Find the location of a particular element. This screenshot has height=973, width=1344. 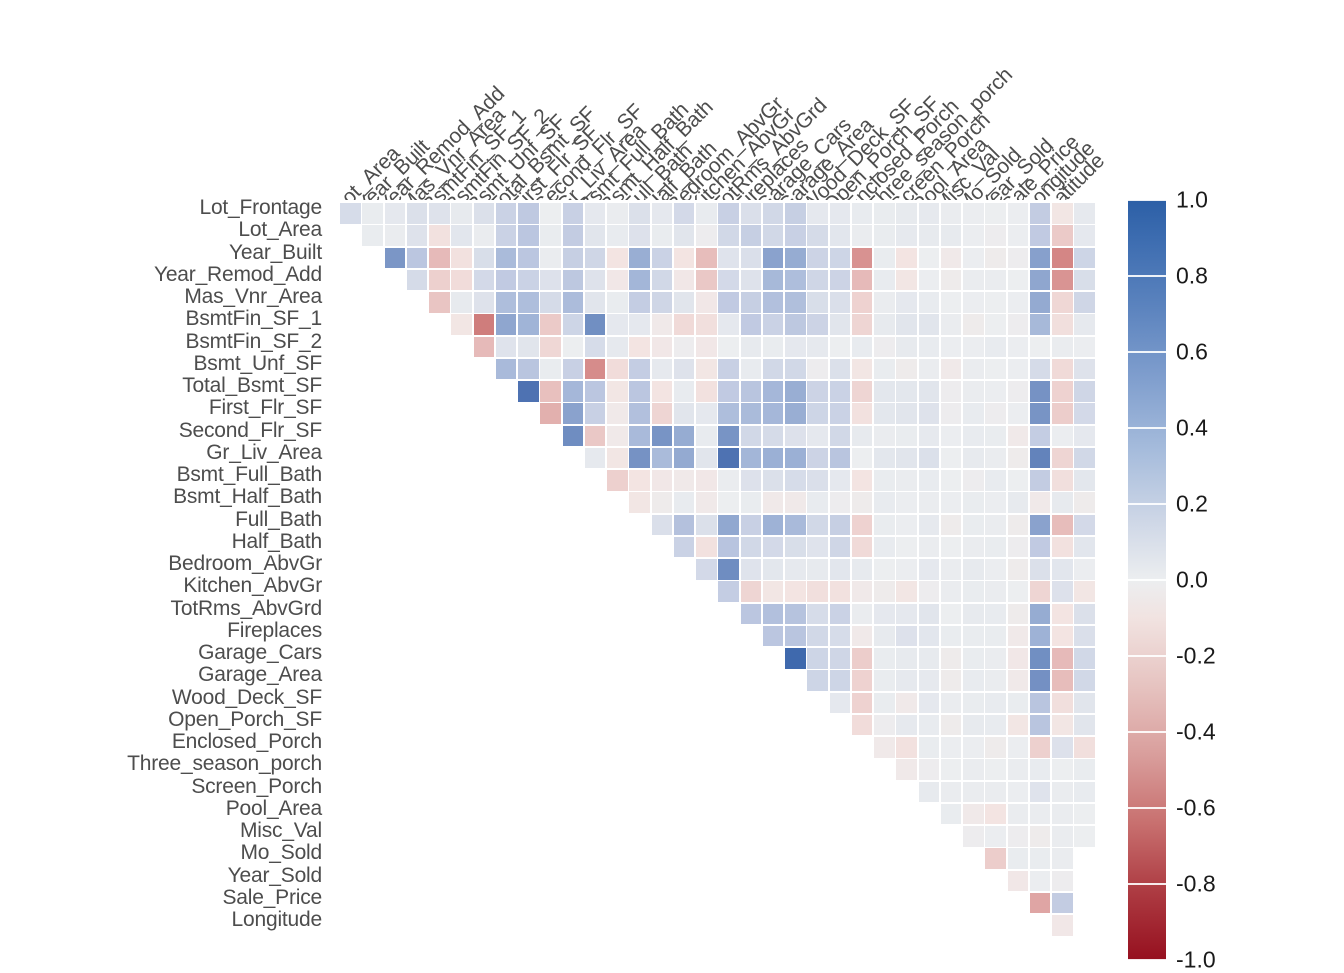

row-label: Longitude is located at coordinates (277, 919).